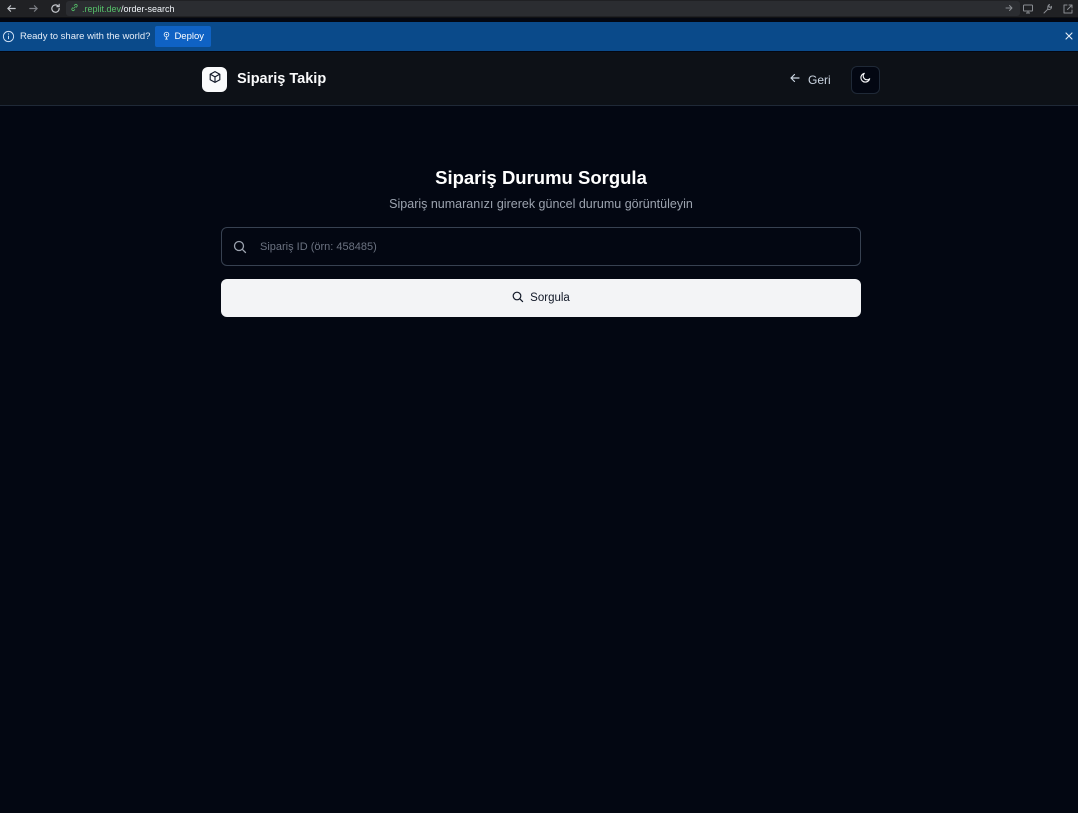 Image resolution: width=1078 pixels, height=813 pixels. I want to click on go-arrow-icon, so click(1009, 9).